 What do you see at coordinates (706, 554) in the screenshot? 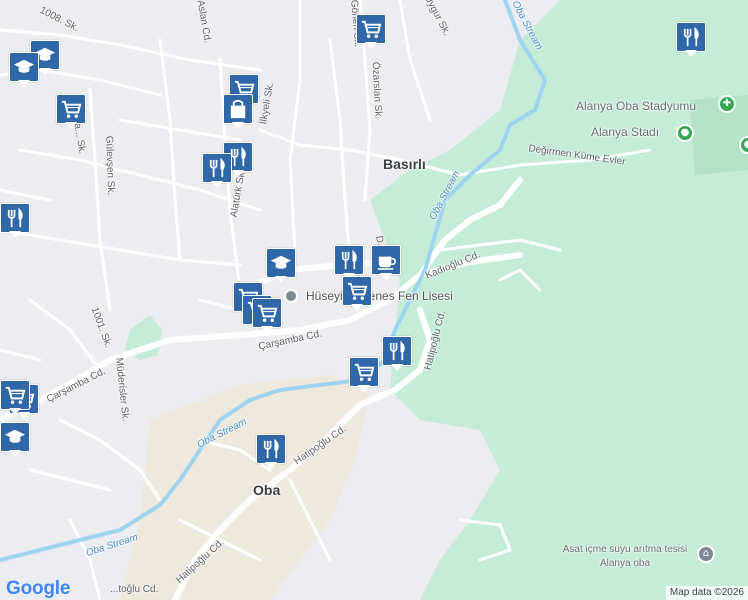
I see `facility-pin-icon: ⌂` at bounding box center [706, 554].